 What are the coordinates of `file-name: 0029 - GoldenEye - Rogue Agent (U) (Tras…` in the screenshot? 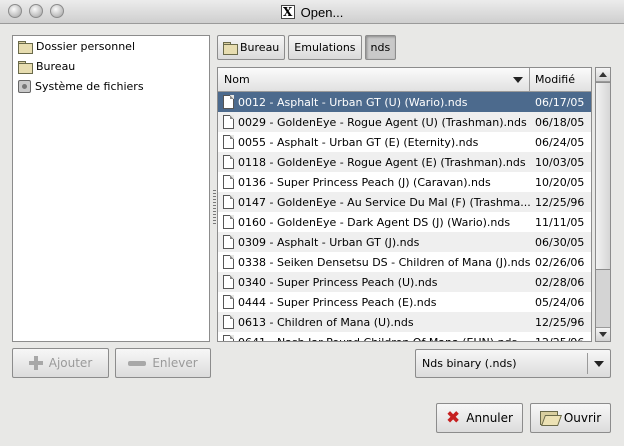 It's located at (382, 122).